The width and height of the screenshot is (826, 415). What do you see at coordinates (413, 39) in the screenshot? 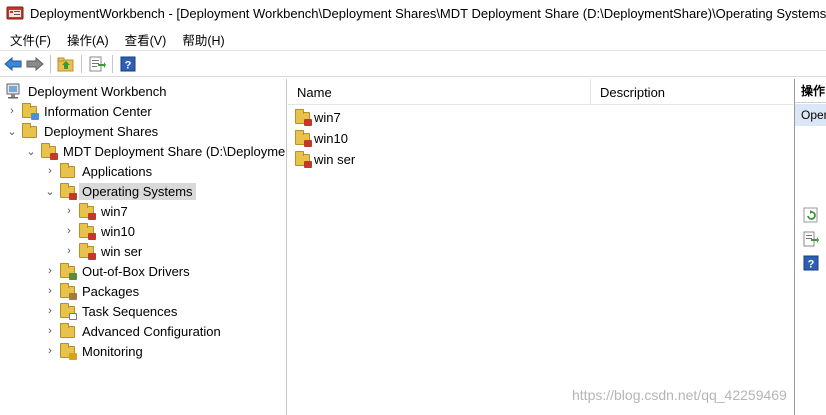
I see `menu-bar: 文件(F) 操作(A) 查看(V) 帮助(H)` at bounding box center [413, 39].